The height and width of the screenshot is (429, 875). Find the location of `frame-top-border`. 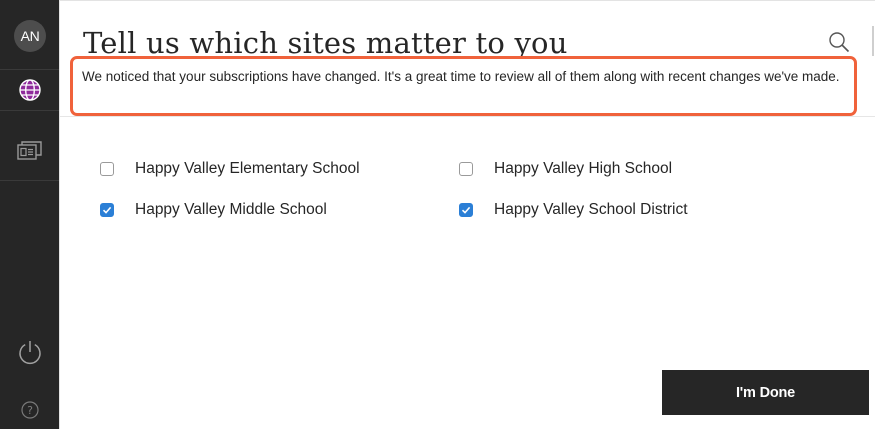

frame-top-border is located at coordinates (467, 0).